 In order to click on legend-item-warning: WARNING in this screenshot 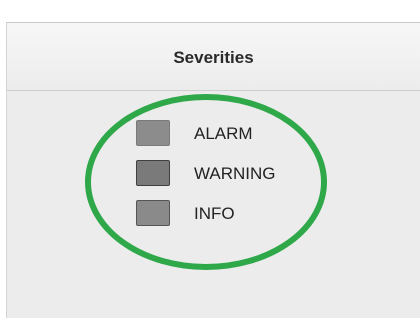, I will do `click(236, 175)`.